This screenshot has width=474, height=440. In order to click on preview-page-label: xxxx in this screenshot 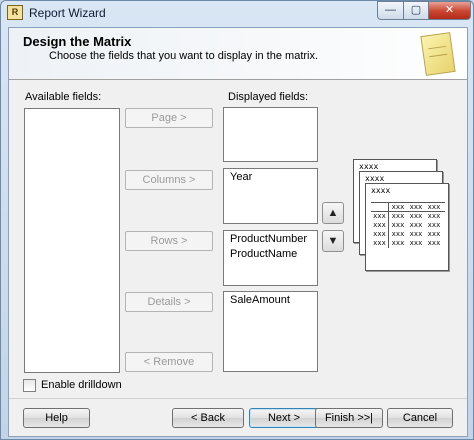, I will do `click(369, 166)`.